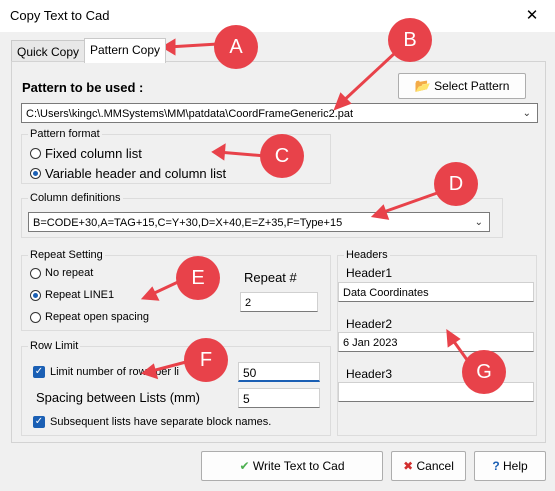 This screenshot has width=555, height=491. Describe the element at coordinates (282, 156) in the screenshot. I see `callout-c: C` at that location.